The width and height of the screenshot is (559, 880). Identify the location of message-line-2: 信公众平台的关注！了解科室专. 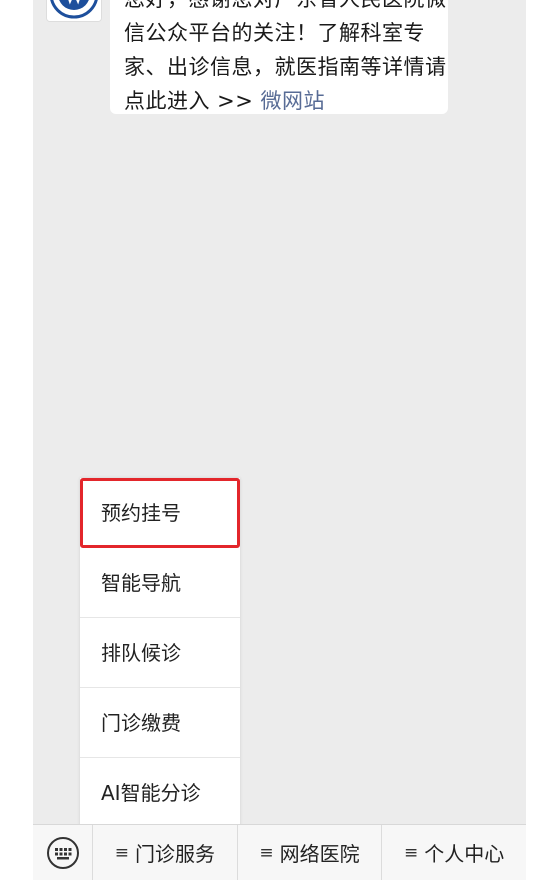
(274, 33).